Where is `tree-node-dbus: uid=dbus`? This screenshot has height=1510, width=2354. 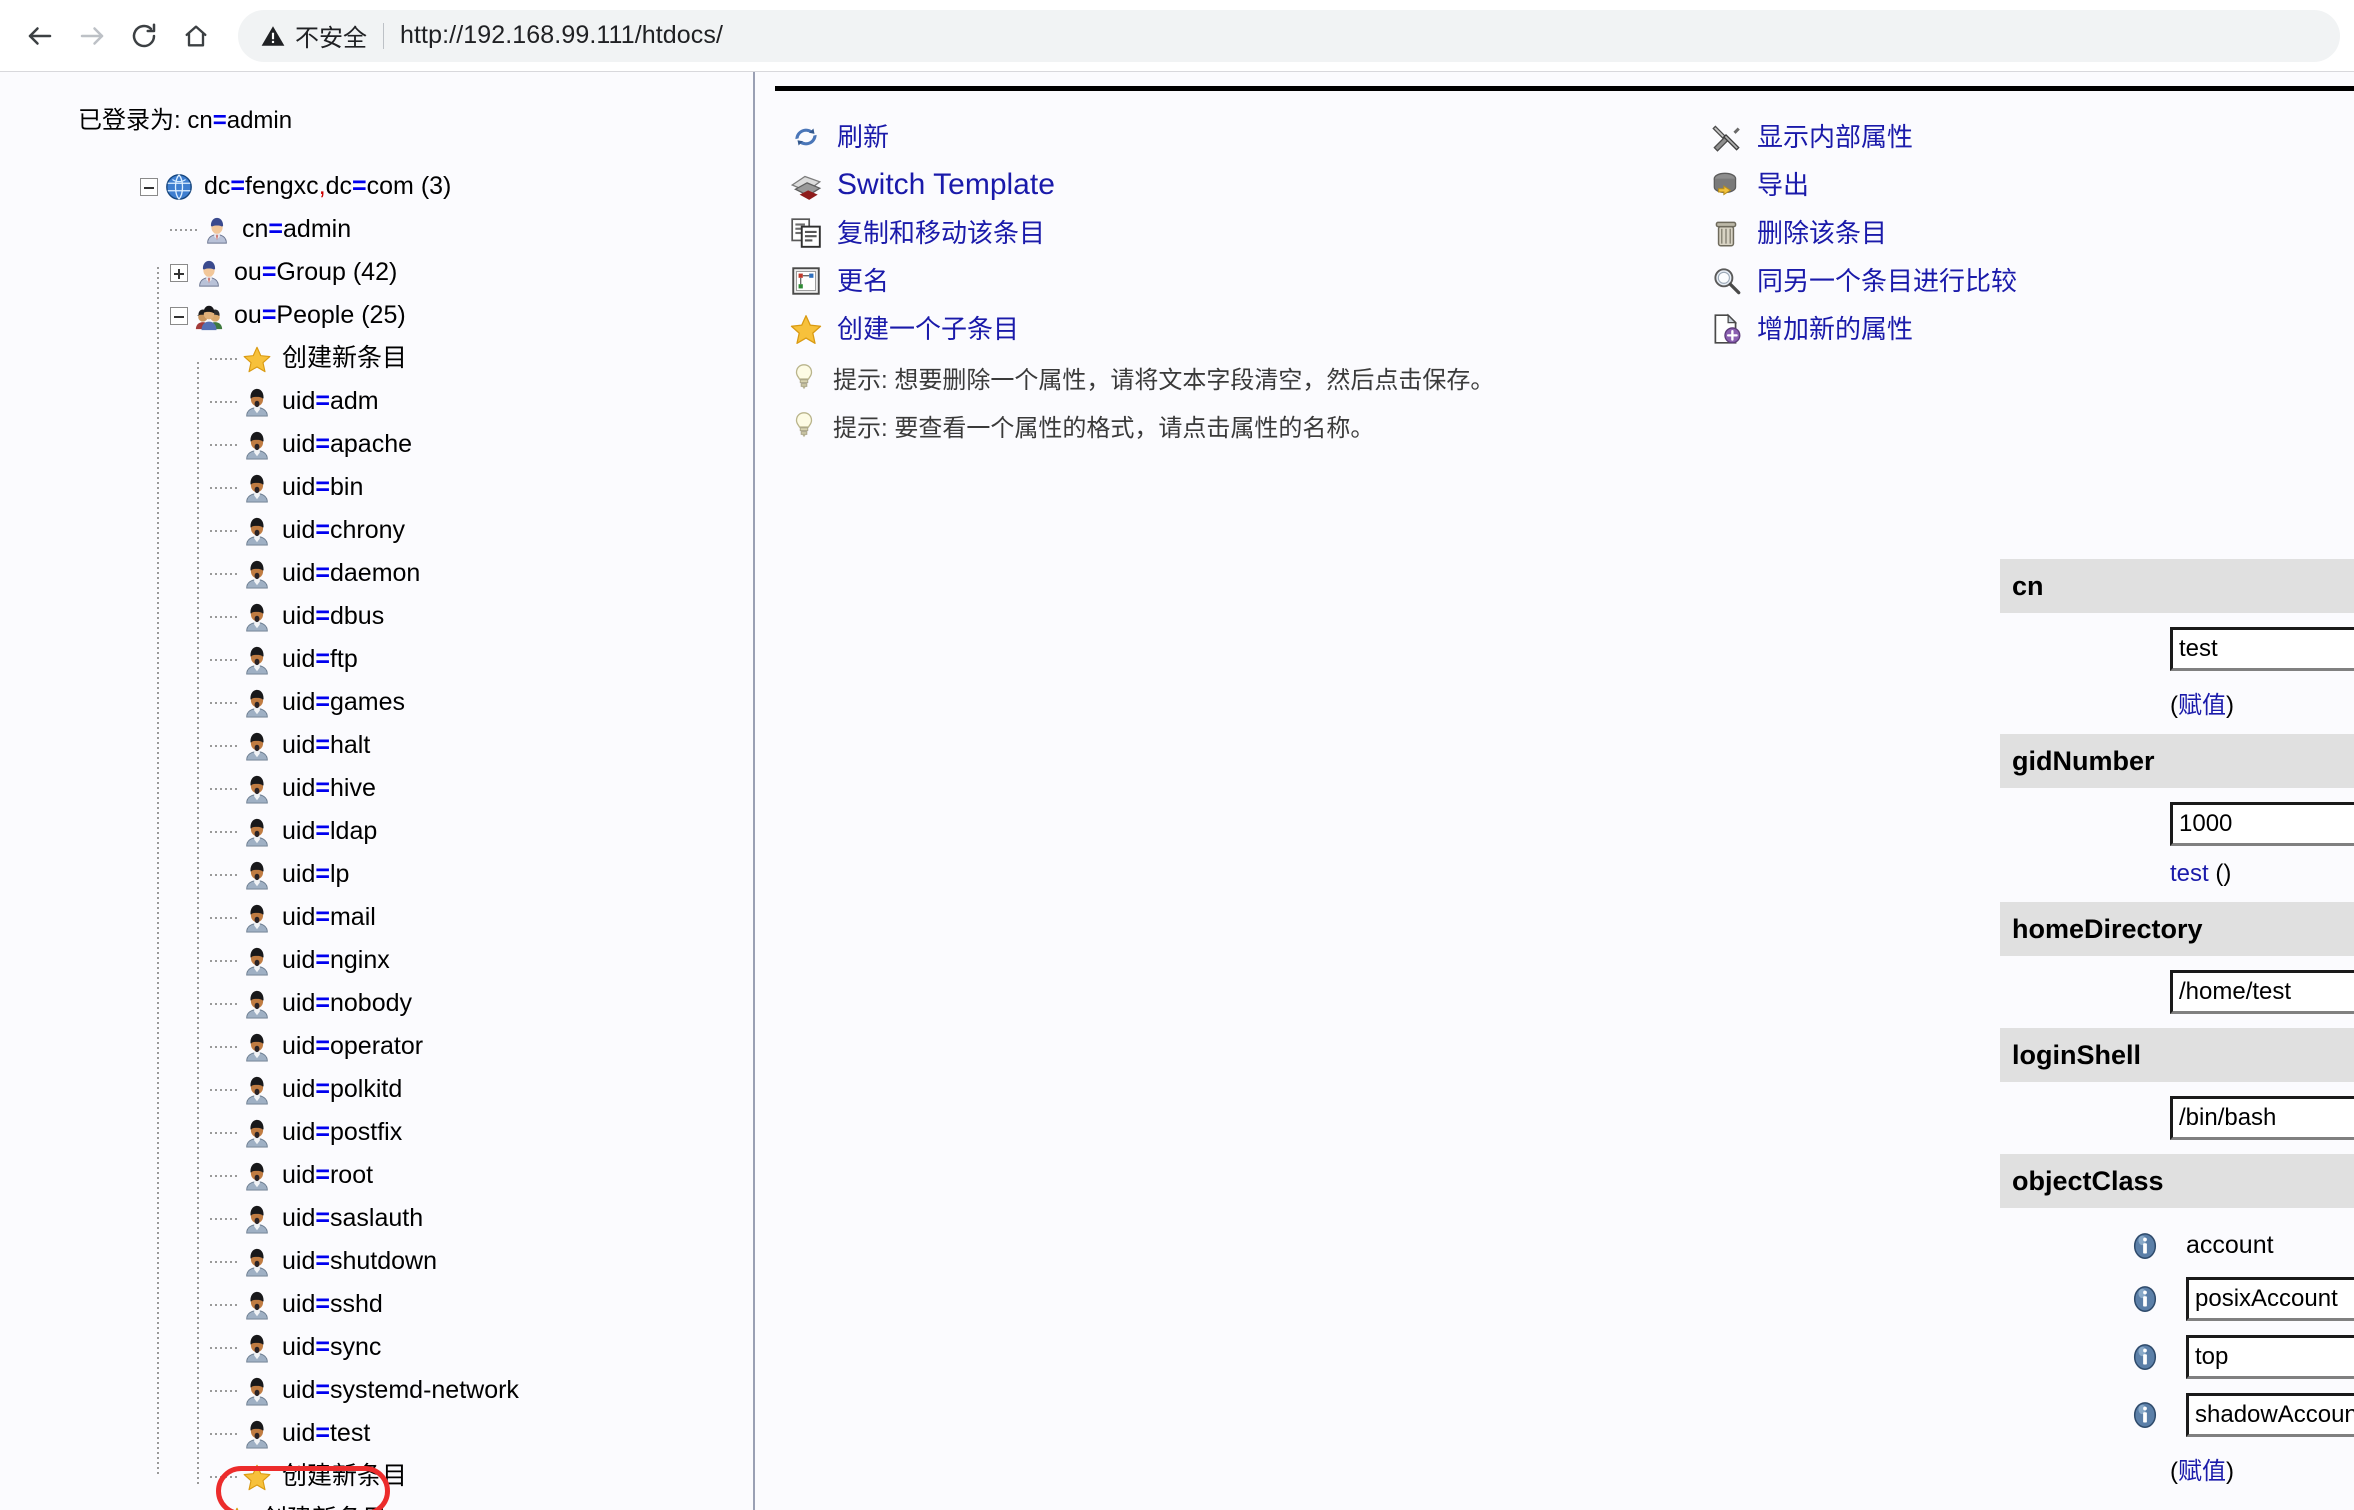 tree-node-dbus: uid=dbus is located at coordinates (376, 616).